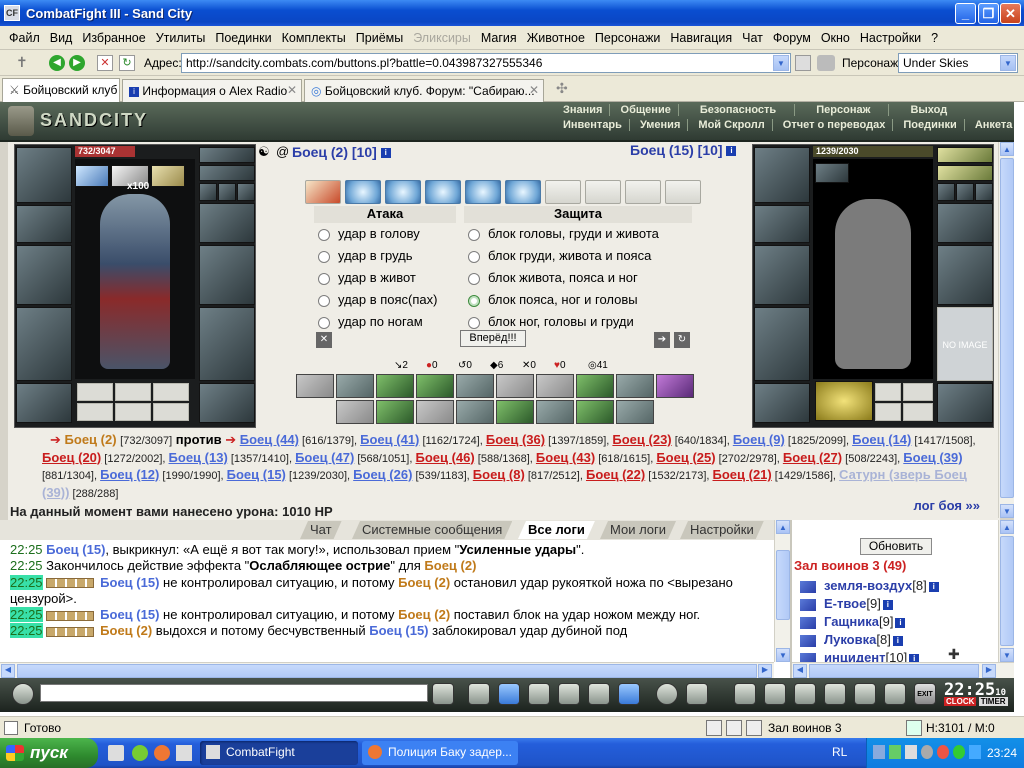 The height and width of the screenshot is (768, 1024). What do you see at coordinates (563, 233) in the screenshot?
I see `block-head-chest-stomach: блок головы, груди и живота` at bounding box center [563, 233].